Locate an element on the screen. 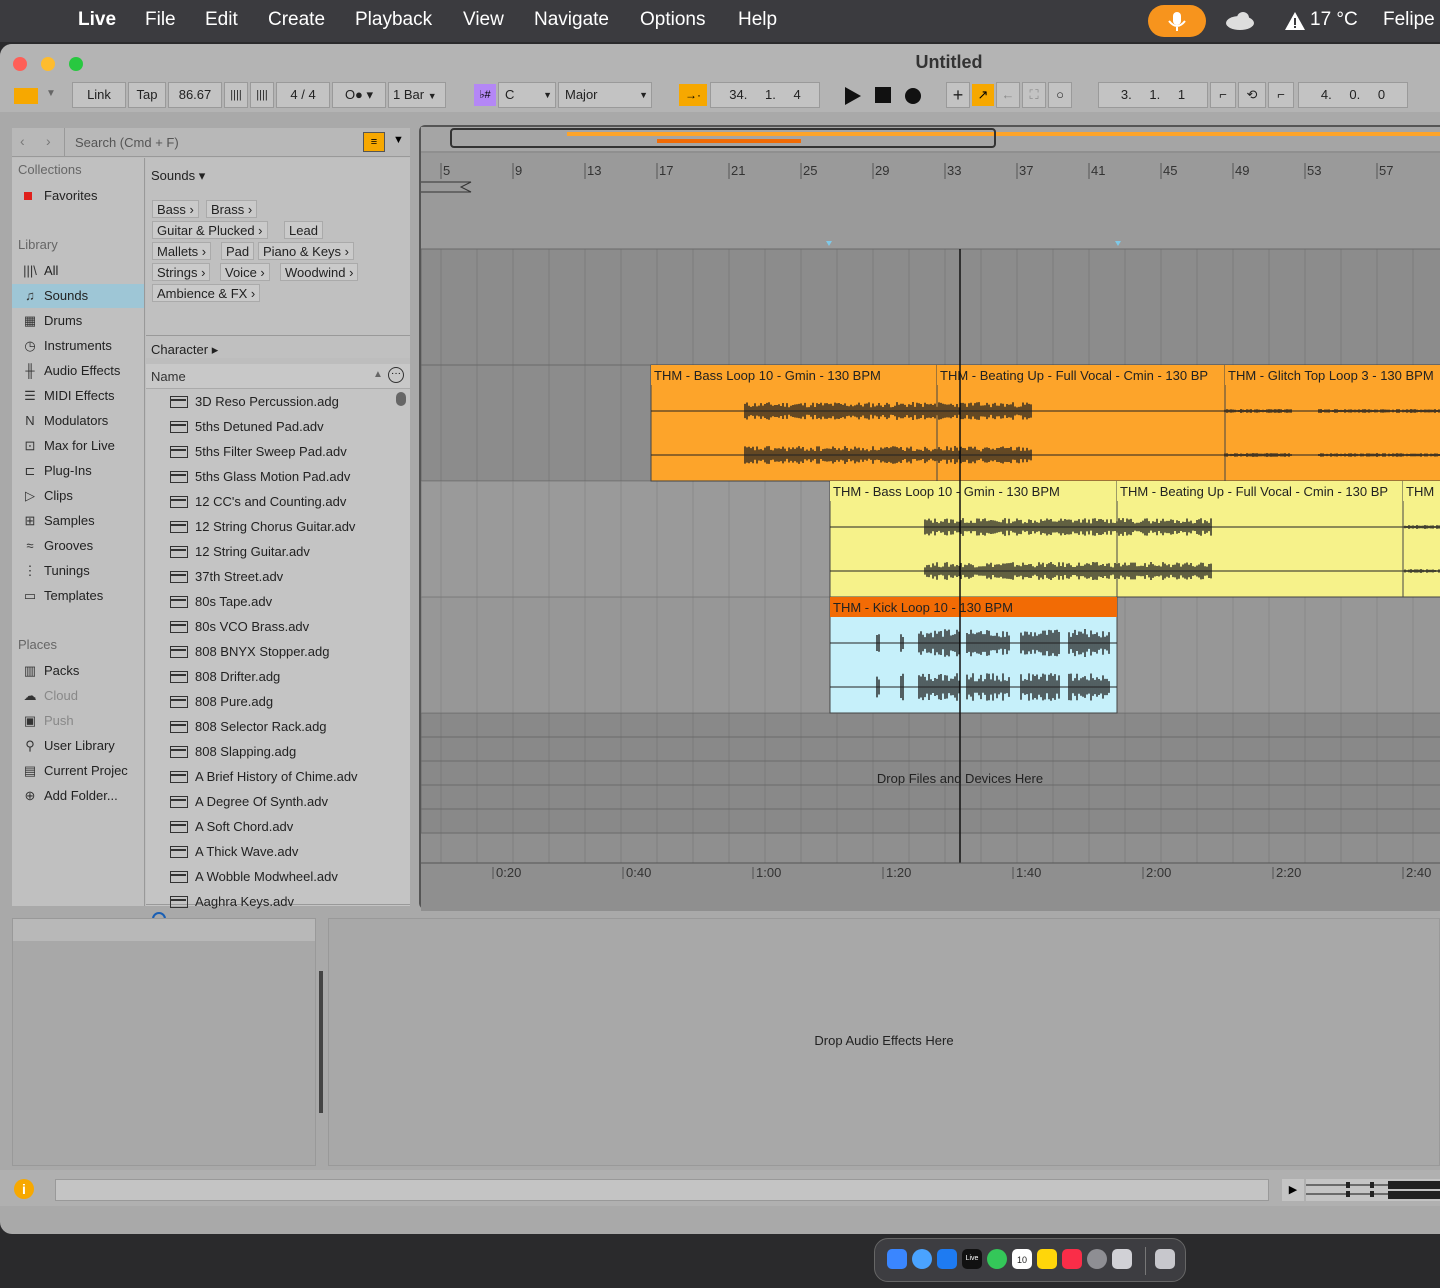 The width and height of the screenshot is (1440, 1288). sidebar-item-tunings: ⋮ Tunings is located at coordinates (78, 571).